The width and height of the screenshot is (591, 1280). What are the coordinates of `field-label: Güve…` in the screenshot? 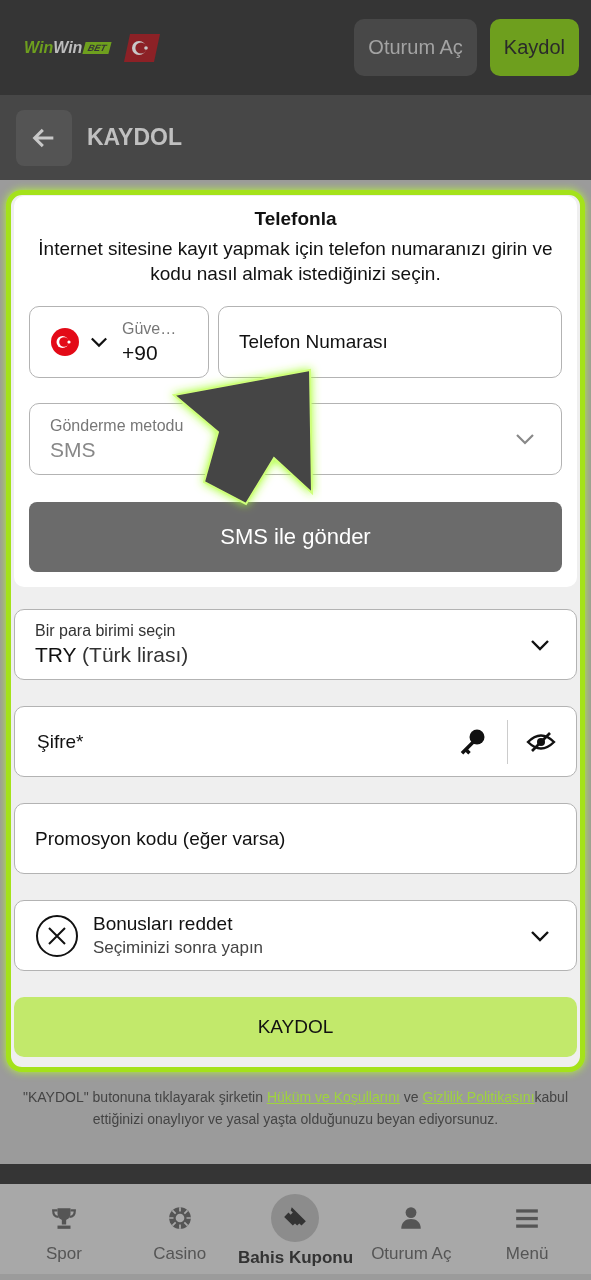 It's located at (149, 328).